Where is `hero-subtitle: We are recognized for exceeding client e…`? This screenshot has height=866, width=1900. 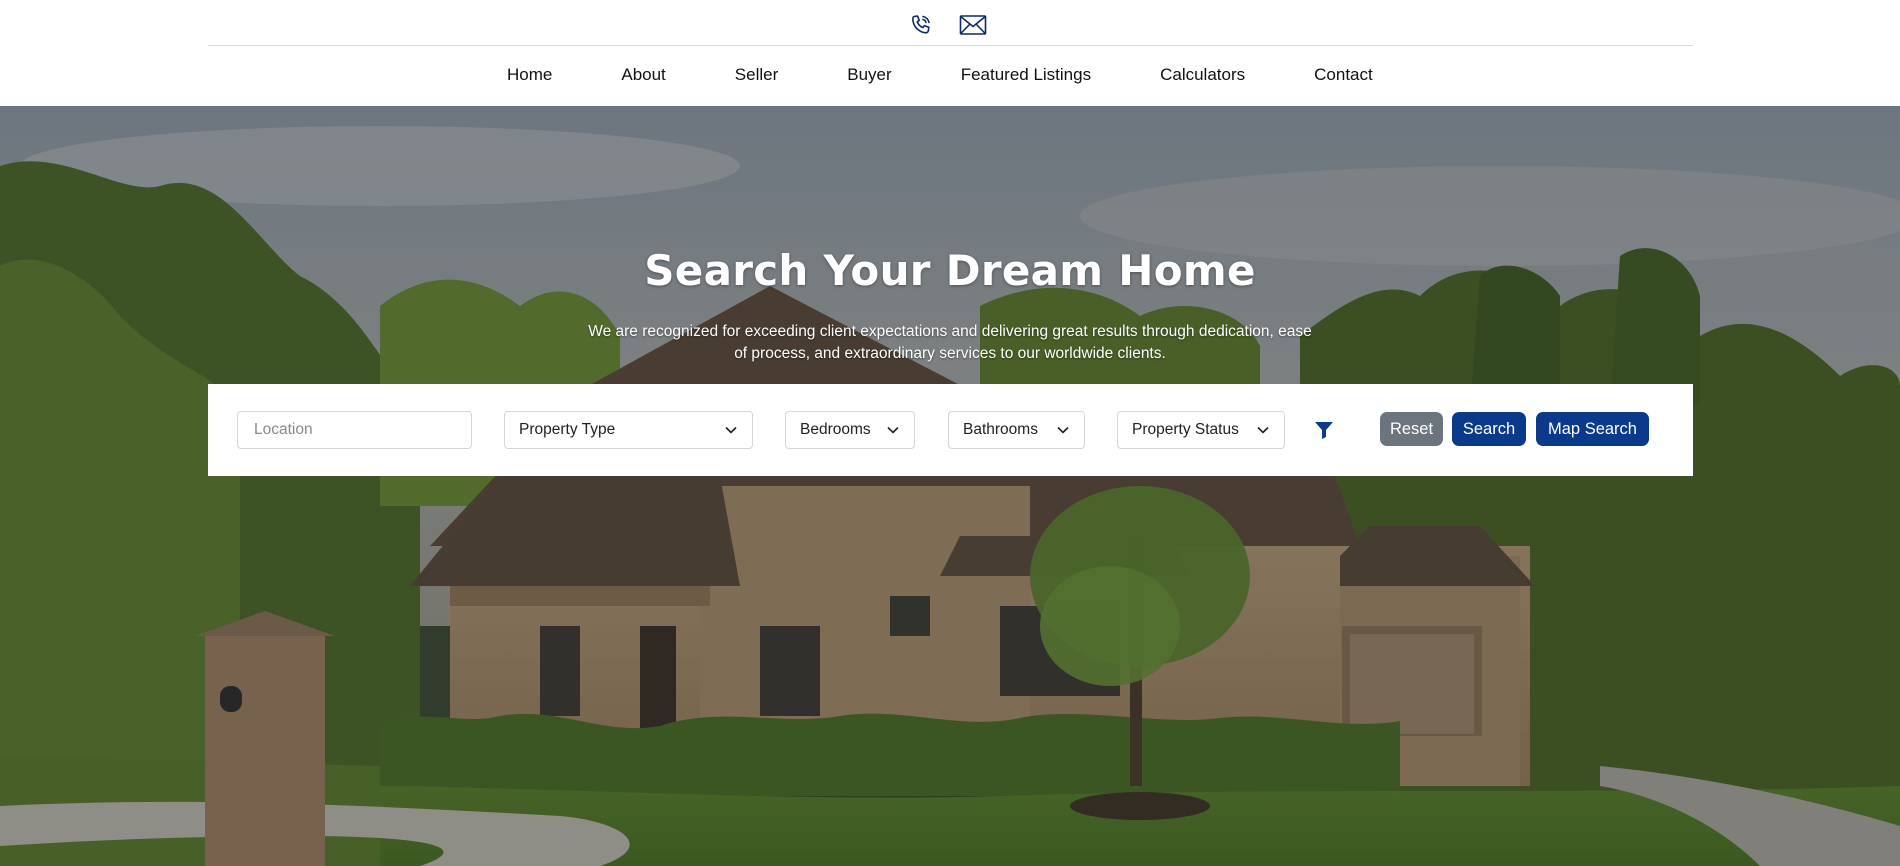 hero-subtitle: We are recognized for exceeding client e… is located at coordinates (950, 342).